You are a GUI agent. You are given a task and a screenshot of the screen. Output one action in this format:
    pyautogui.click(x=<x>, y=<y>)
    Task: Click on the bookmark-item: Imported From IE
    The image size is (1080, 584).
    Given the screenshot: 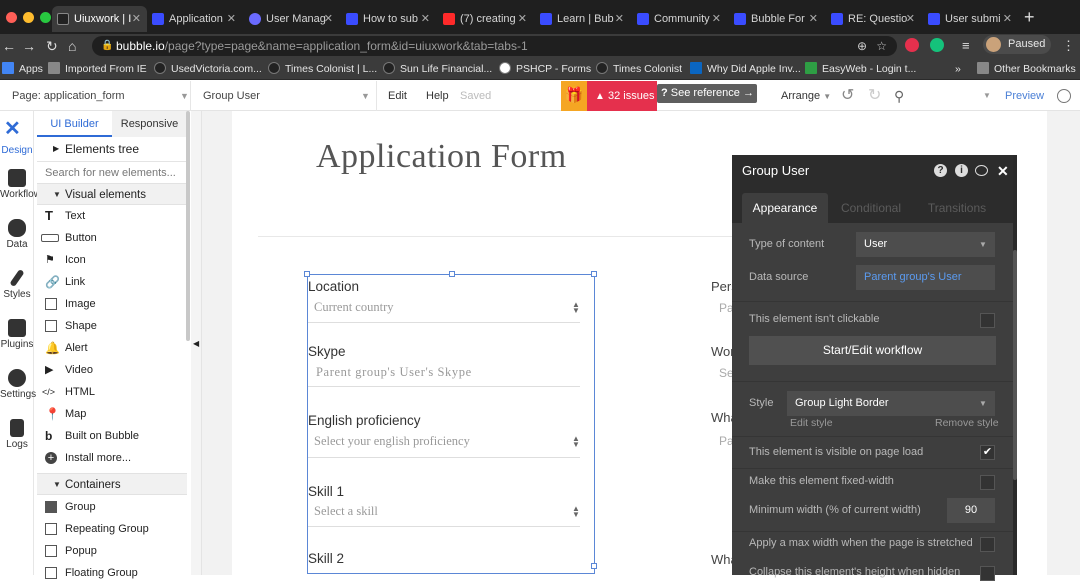 What is the action you would take?
    pyautogui.click(x=97, y=69)
    